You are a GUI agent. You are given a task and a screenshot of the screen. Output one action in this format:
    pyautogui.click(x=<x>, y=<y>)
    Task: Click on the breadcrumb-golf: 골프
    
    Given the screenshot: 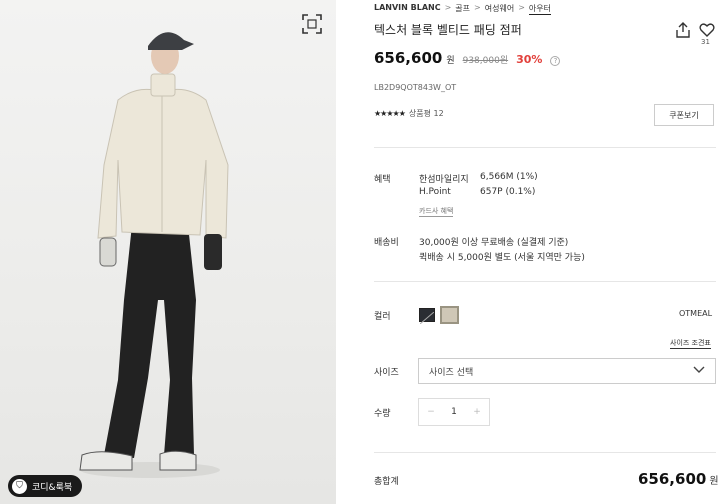 What is the action you would take?
    pyautogui.click(x=462, y=9)
    